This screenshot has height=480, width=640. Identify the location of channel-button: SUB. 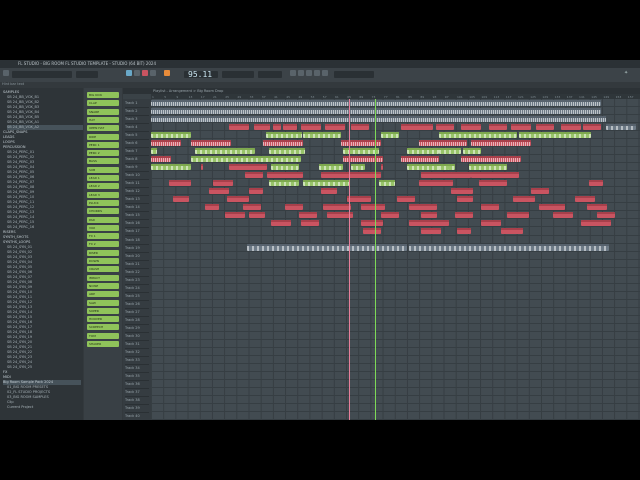
(103, 169).